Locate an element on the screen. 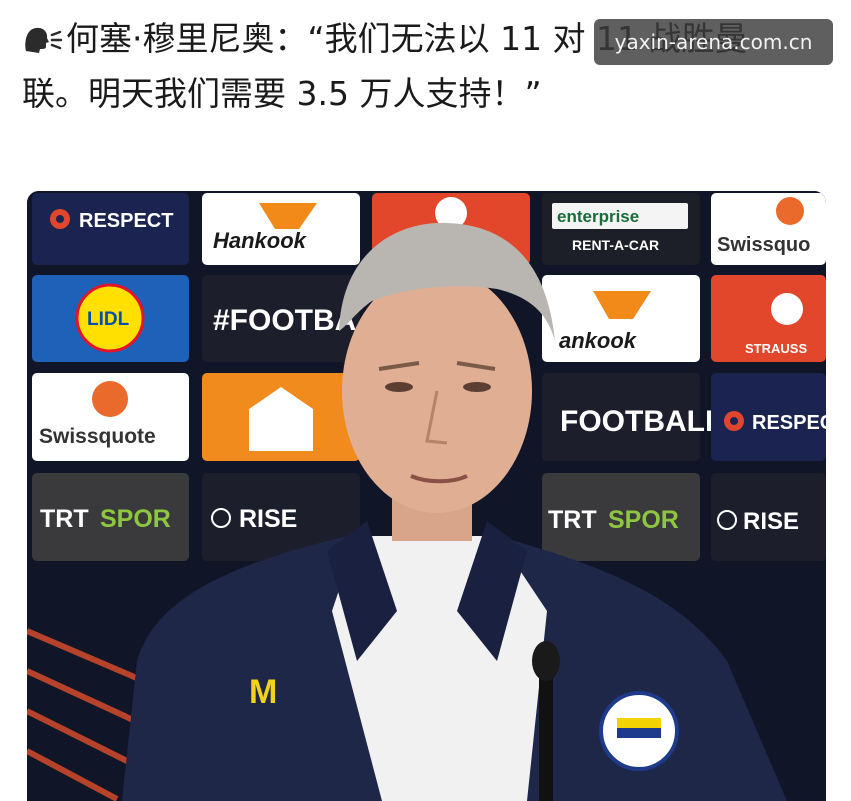 This screenshot has height=801, width=851. sponsor-swissquote-cut-text: Swissquo is located at coordinates (763, 245).